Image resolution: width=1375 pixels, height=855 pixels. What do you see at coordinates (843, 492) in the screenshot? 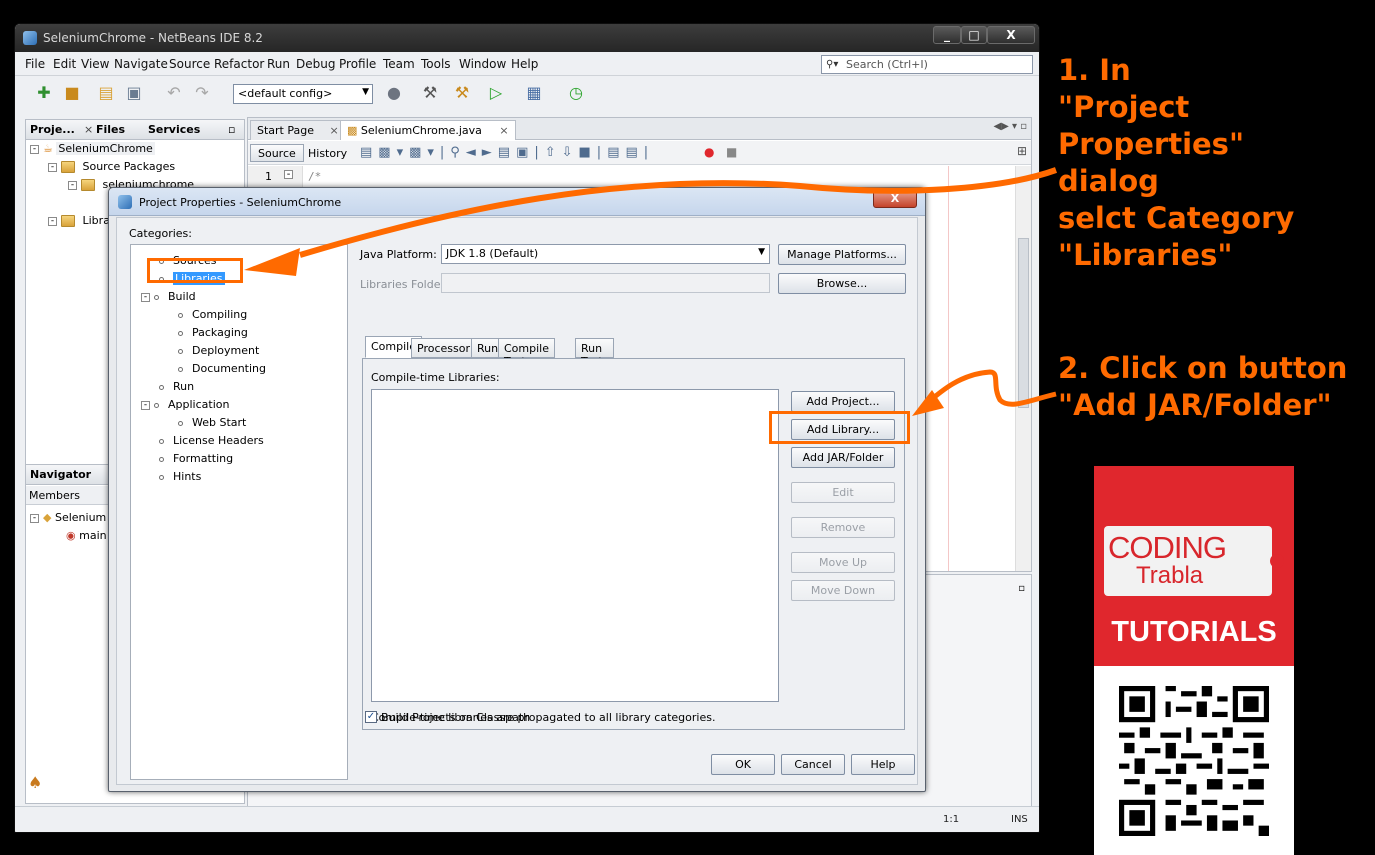
I see `edit-button: Edit` at bounding box center [843, 492].